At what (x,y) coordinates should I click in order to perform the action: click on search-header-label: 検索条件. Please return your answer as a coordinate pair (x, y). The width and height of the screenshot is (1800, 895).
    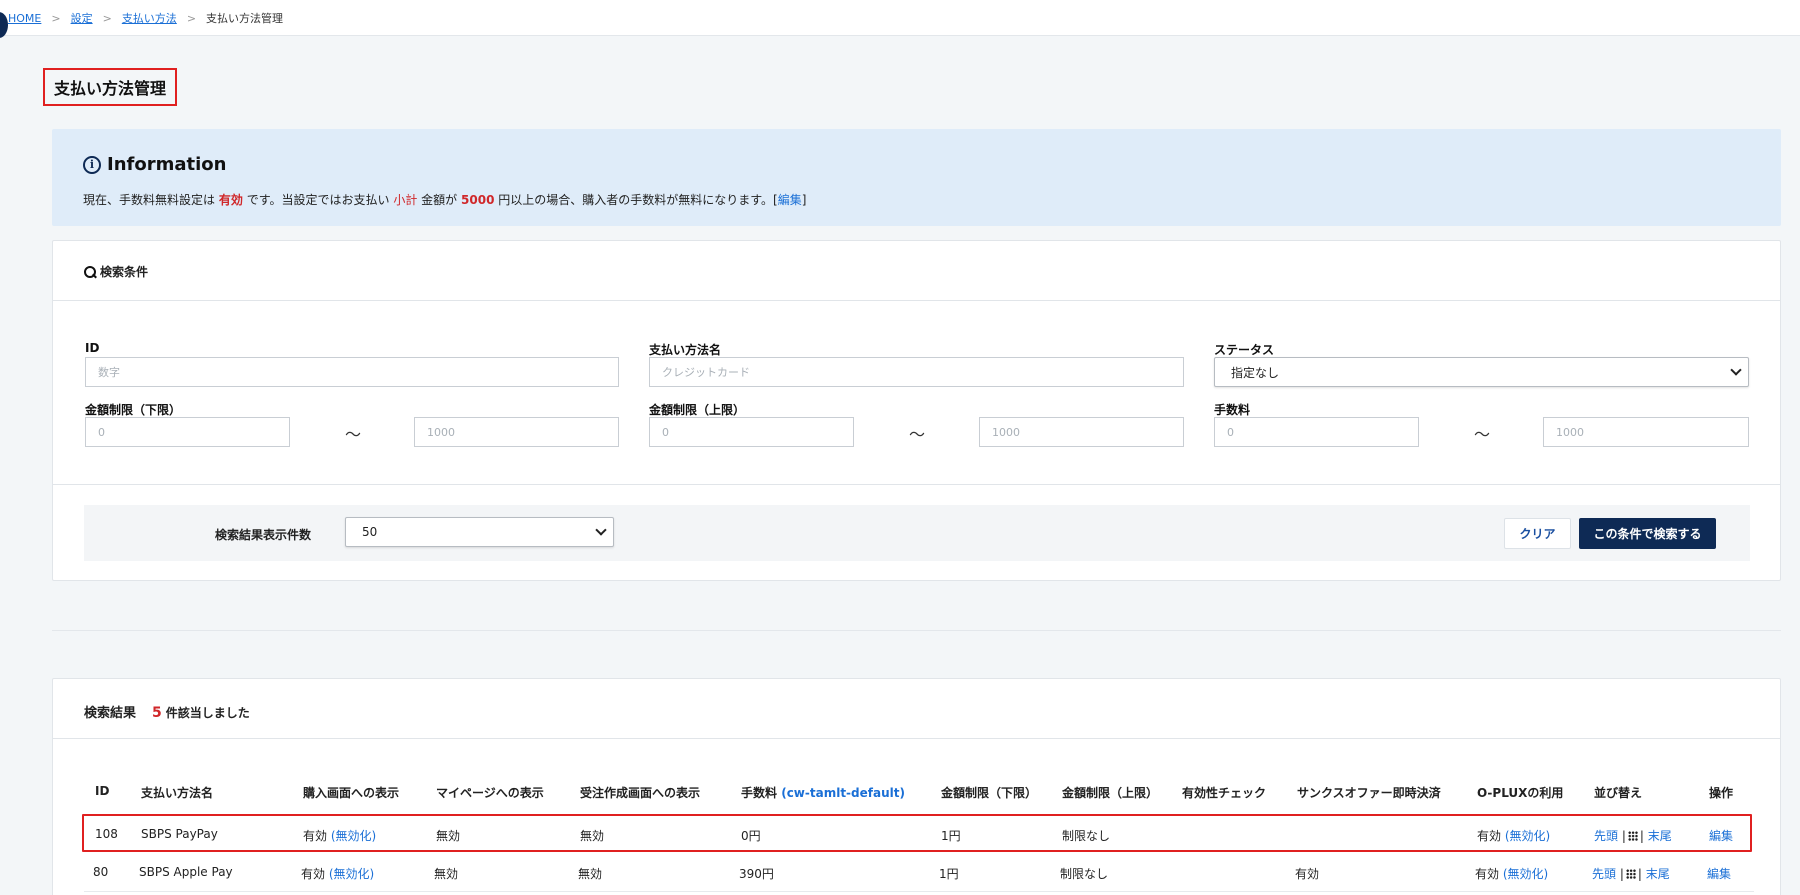
    Looking at the image, I should click on (116, 271).